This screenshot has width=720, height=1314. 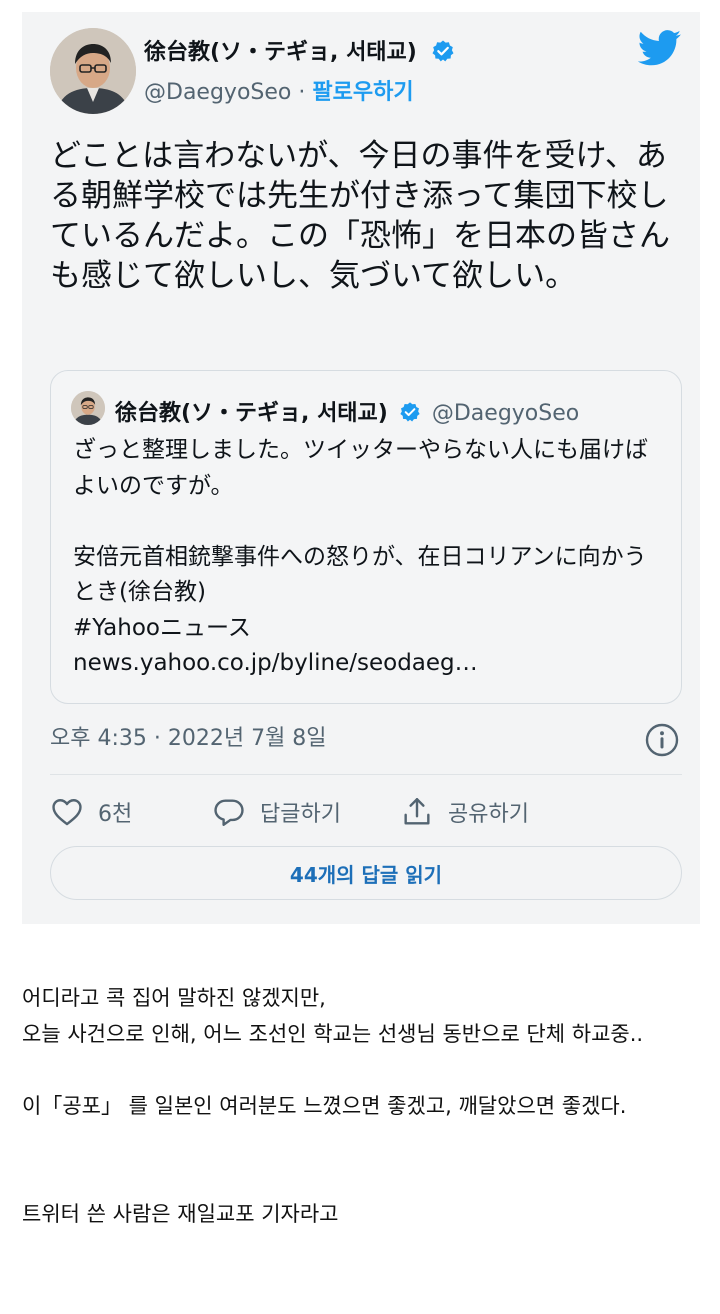 I want to click on reply-button: 답글하기, so click(x=276, y=812).